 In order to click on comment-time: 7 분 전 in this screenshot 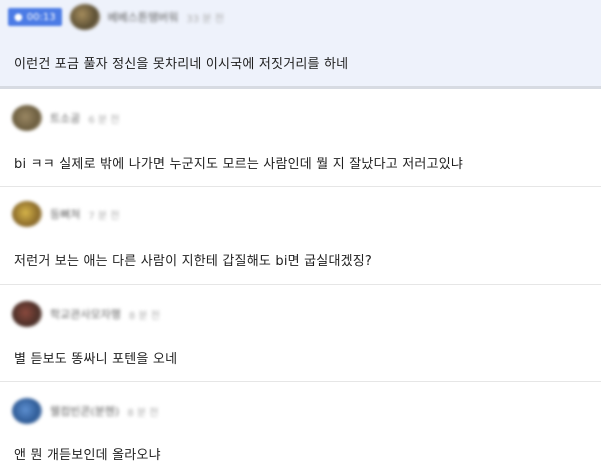, I will do `click(104, 216)`.